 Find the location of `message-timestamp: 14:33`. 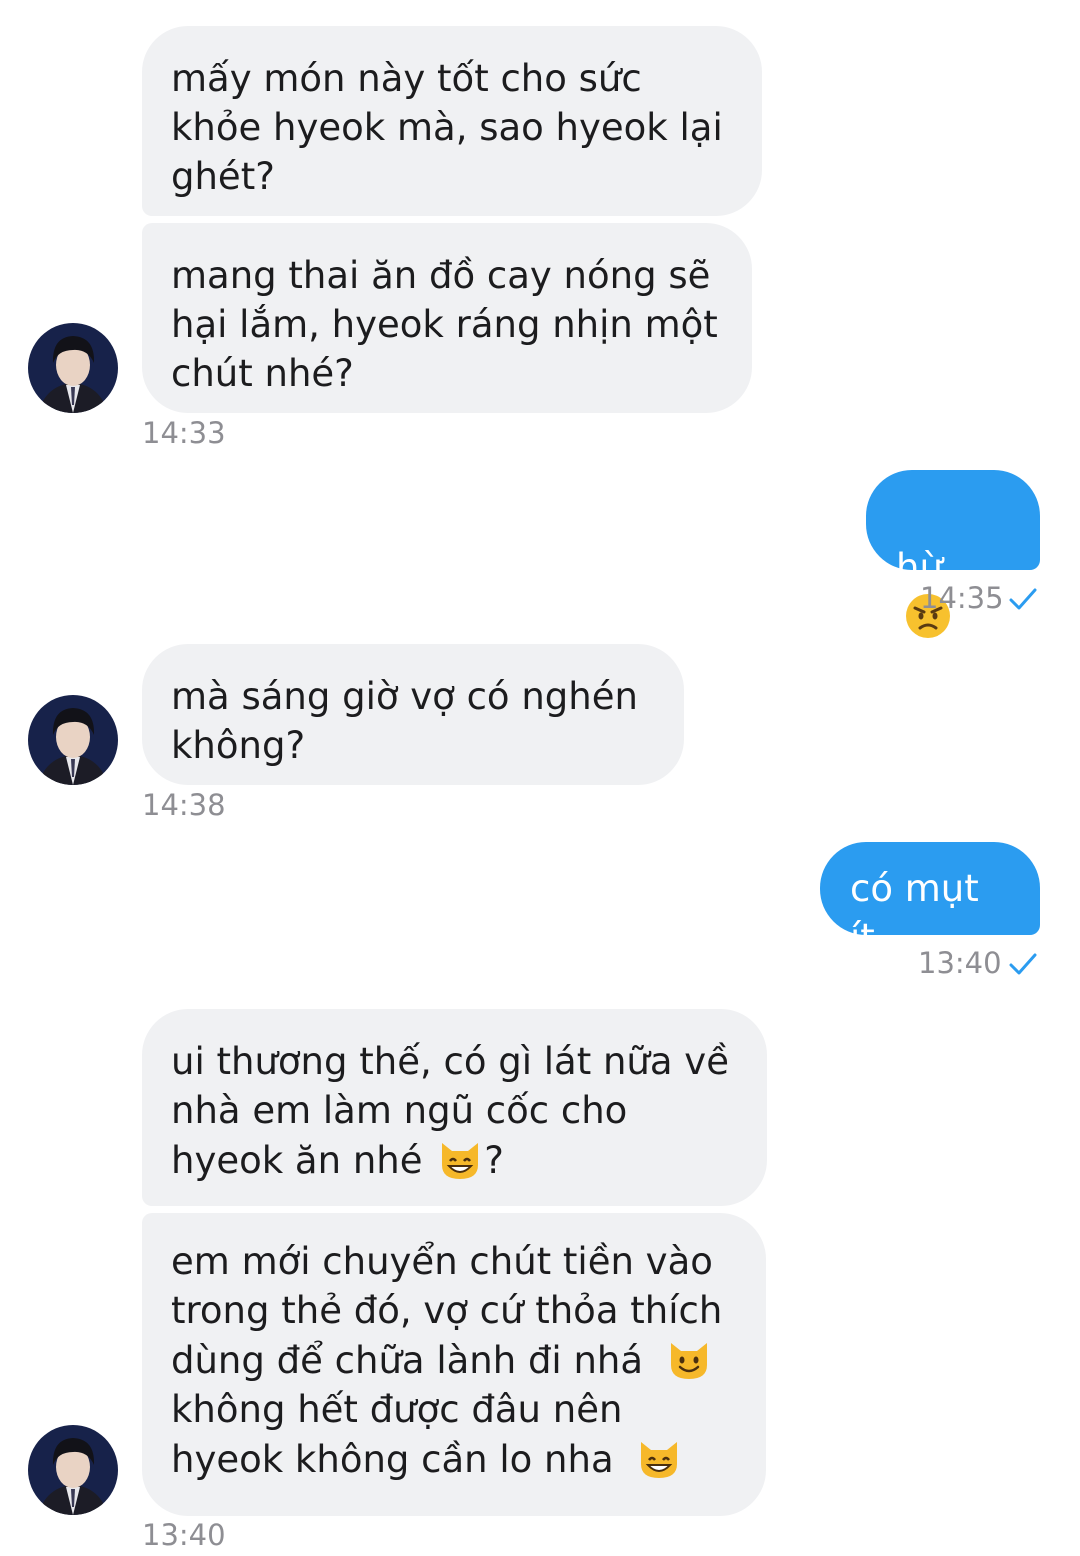

message-timestamp: 14:33 is located at coordinates (184, 433).